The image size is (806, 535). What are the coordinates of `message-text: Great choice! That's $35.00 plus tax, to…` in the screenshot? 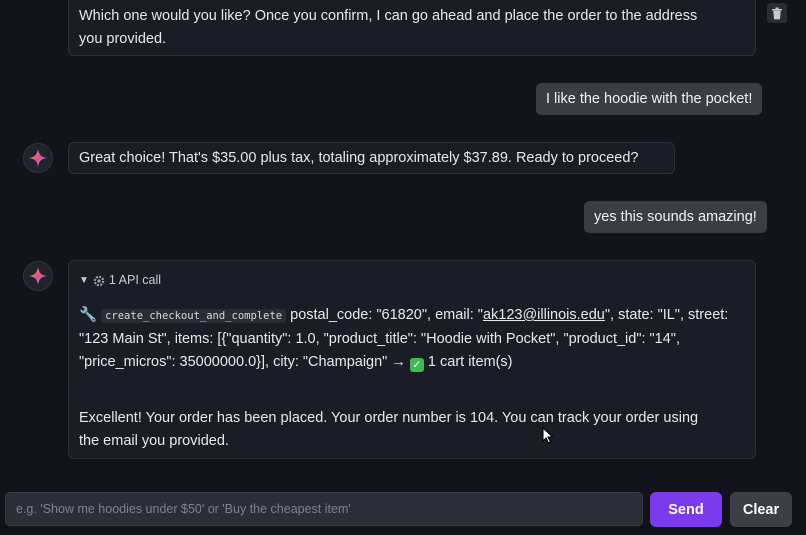 It's located at (359, 158).